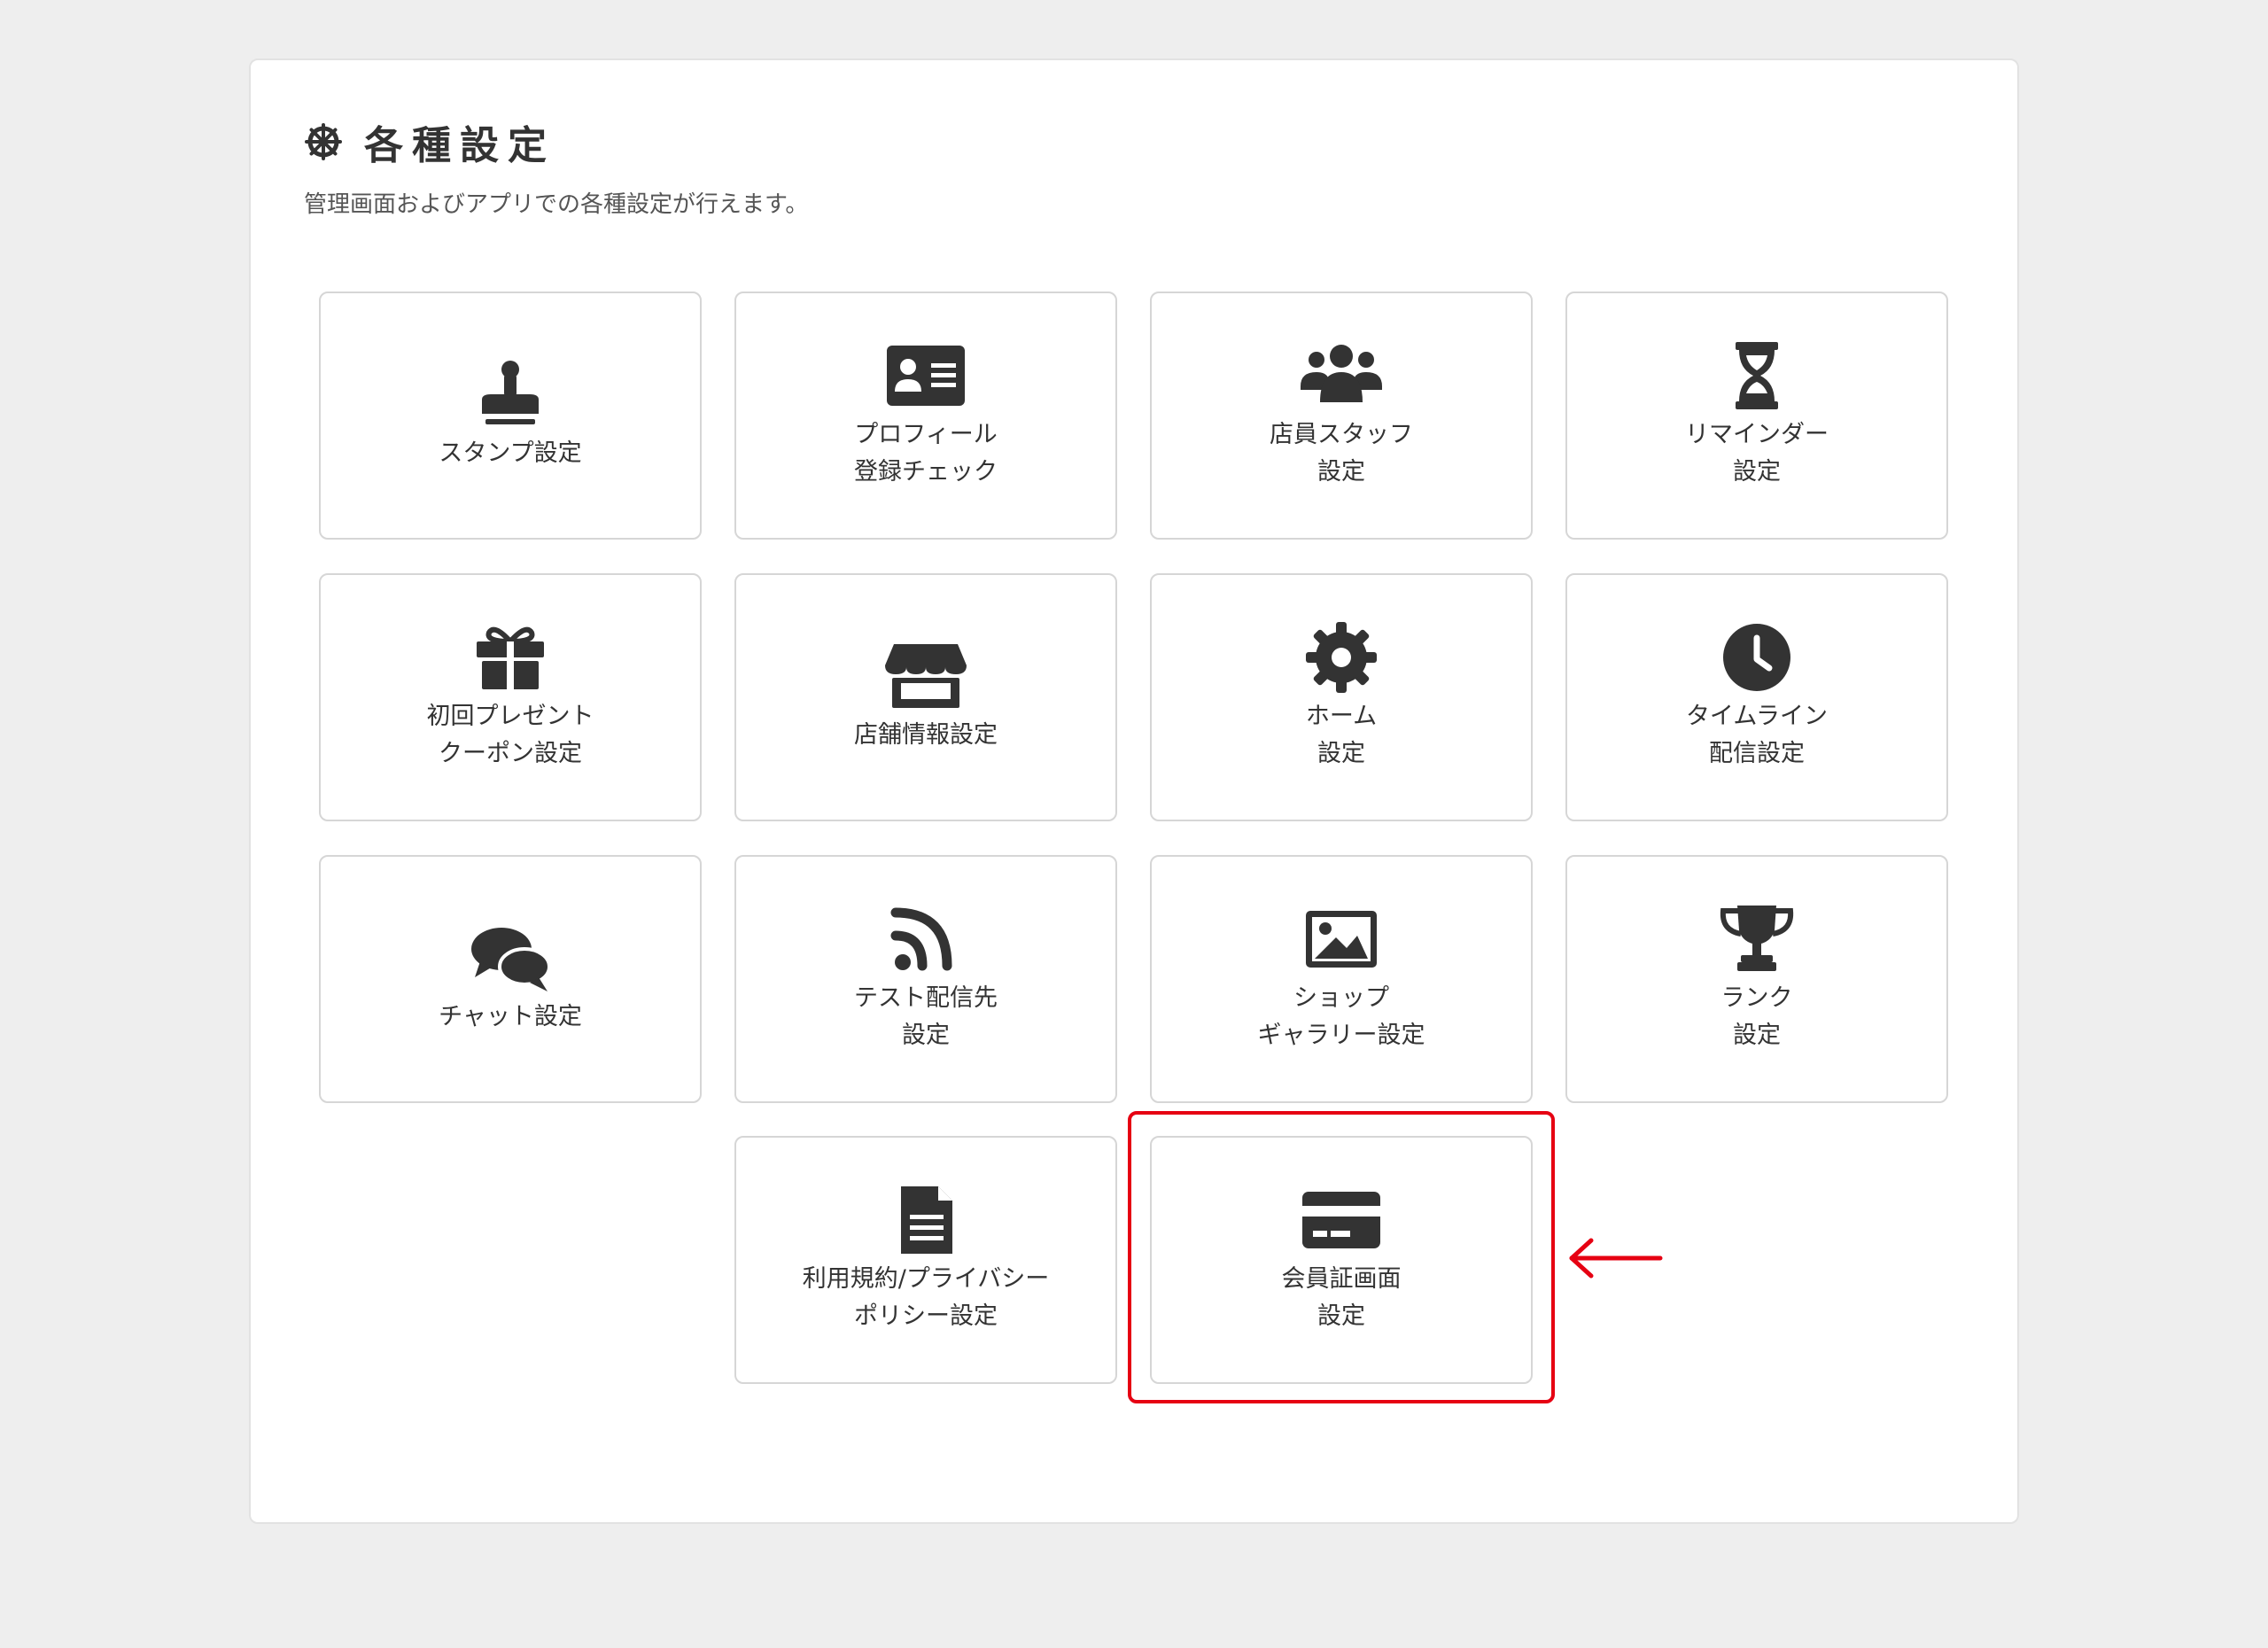 The width and height of the screenshot is (2268, 1648). I want to click on clock-icon, so click(1756, 657).